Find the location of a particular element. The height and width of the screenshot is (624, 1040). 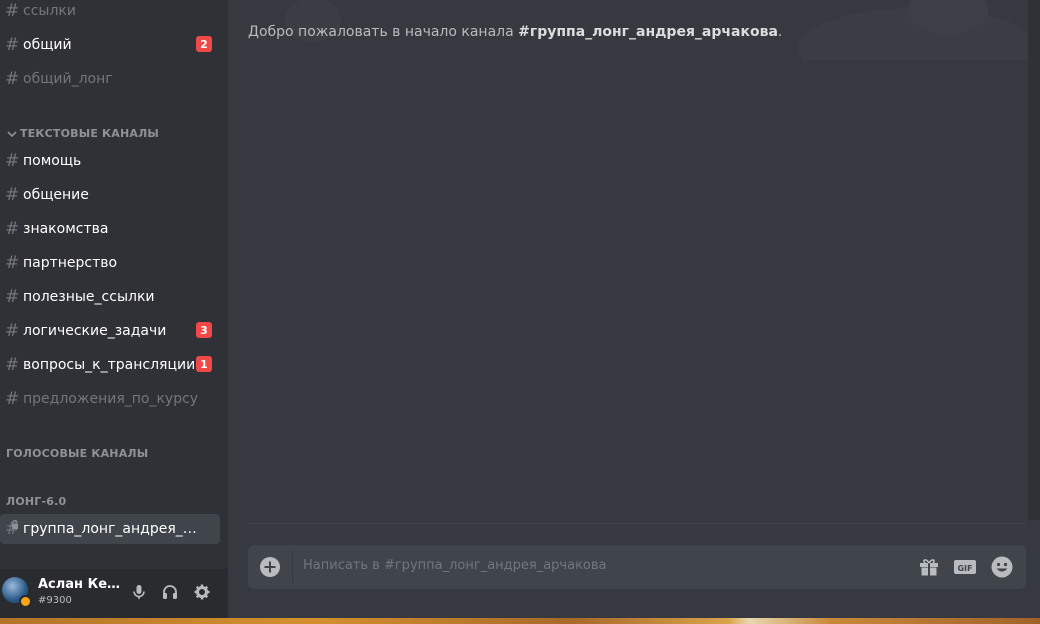

category-text-channels: ТЕКСТОВЫЕ КАНАЛЫ is located at coordinates (82, 133).